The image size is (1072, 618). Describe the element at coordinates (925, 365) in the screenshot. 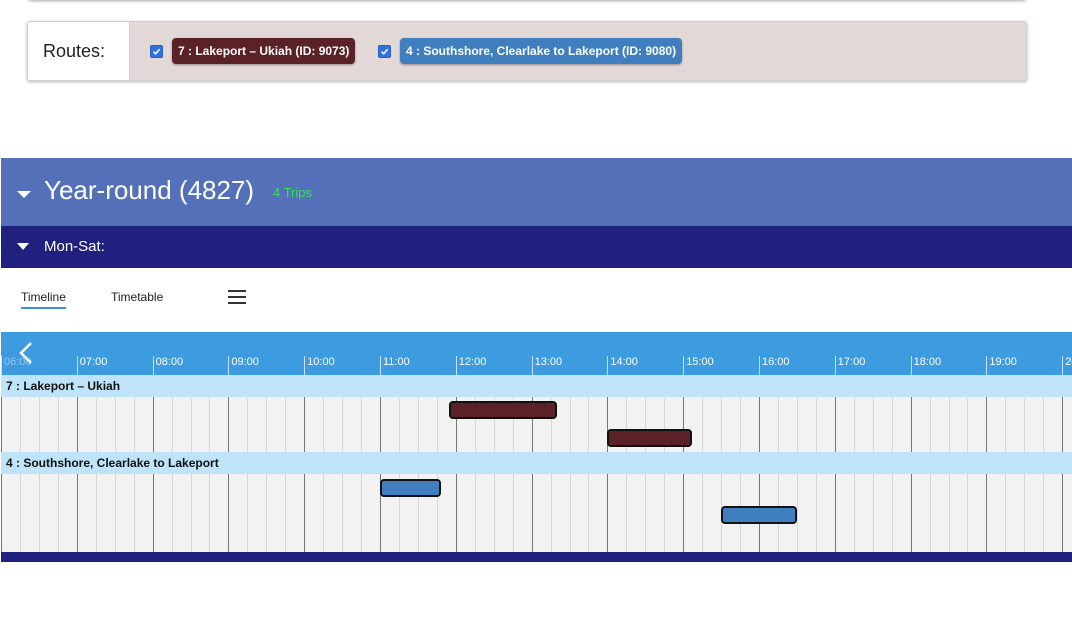

I see `time-tick-label: 18:00` at that location.